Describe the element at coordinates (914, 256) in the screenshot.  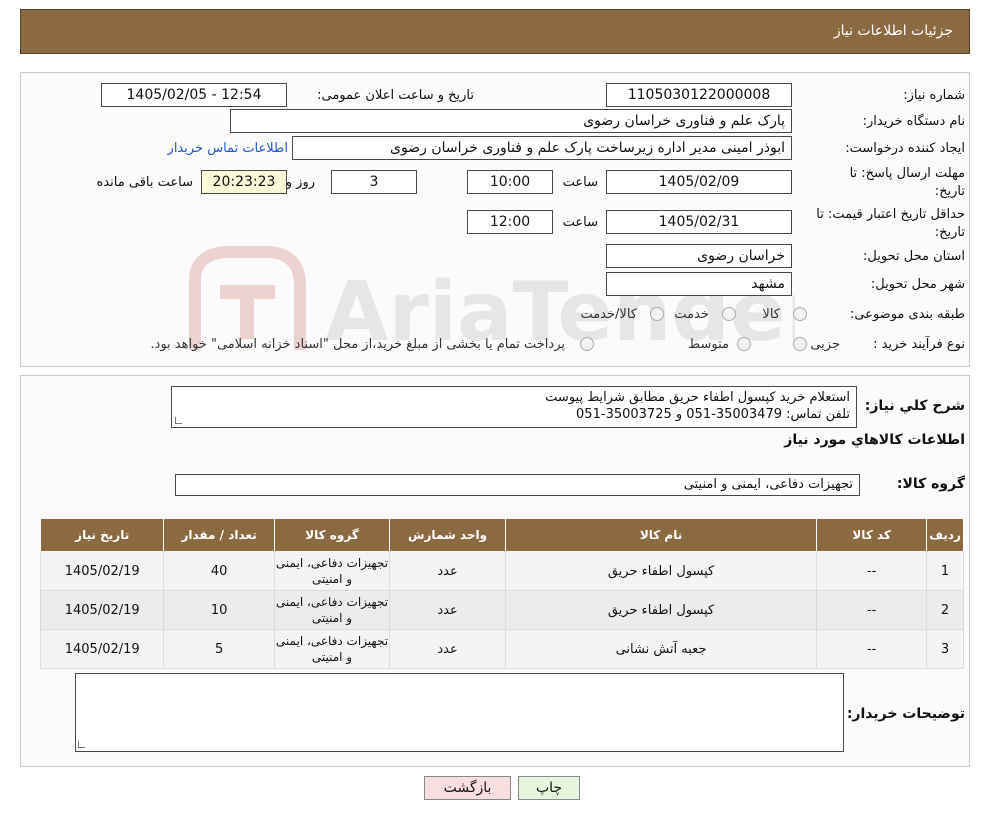
I see `province-label: استان محل تحویل:` at that location.